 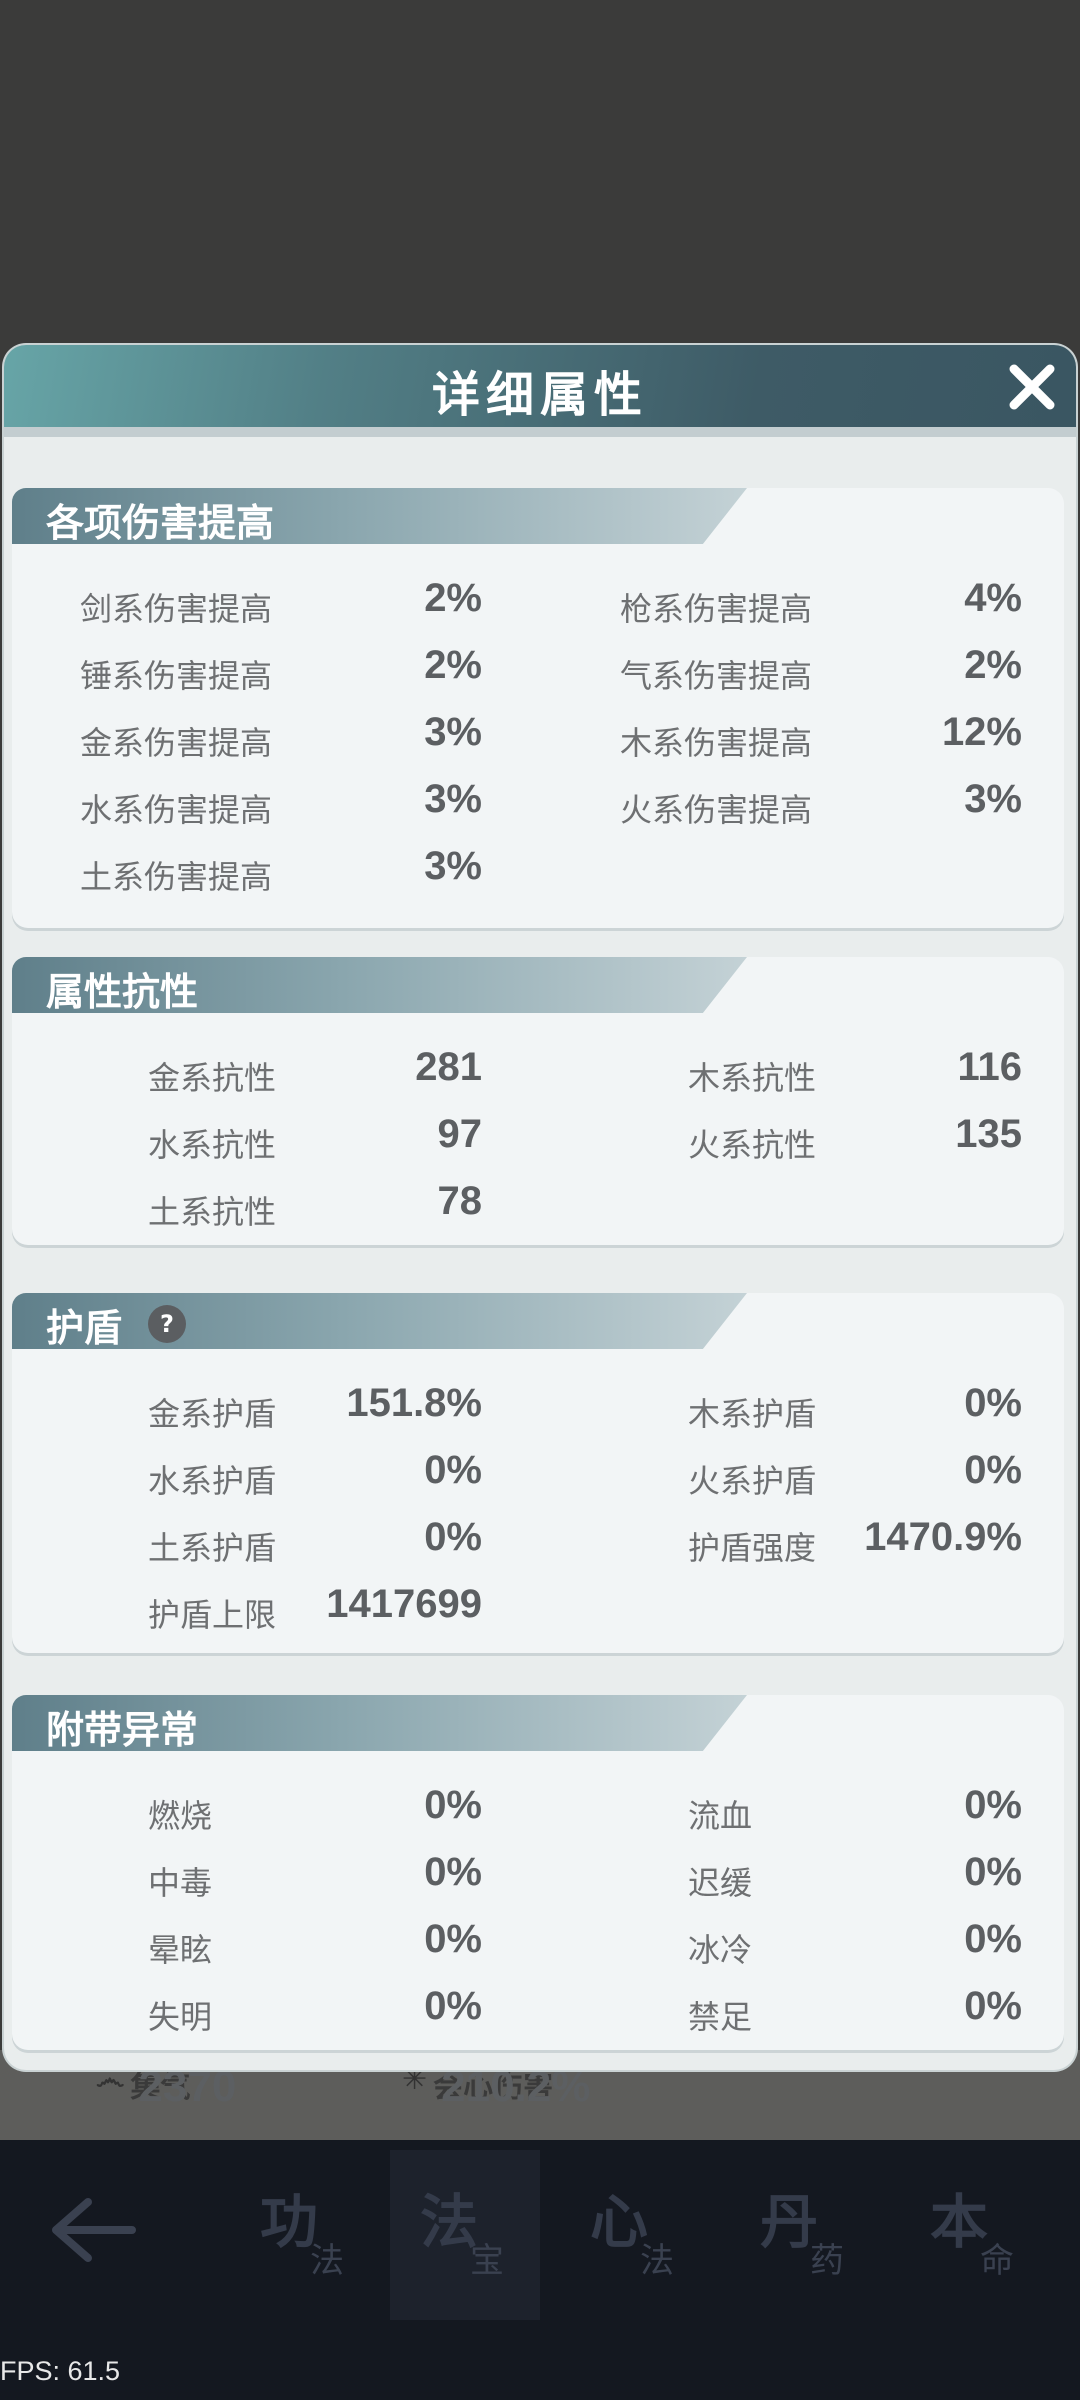 I want to click on stat-label: 金系护盾, so click(x=212, y=1414).